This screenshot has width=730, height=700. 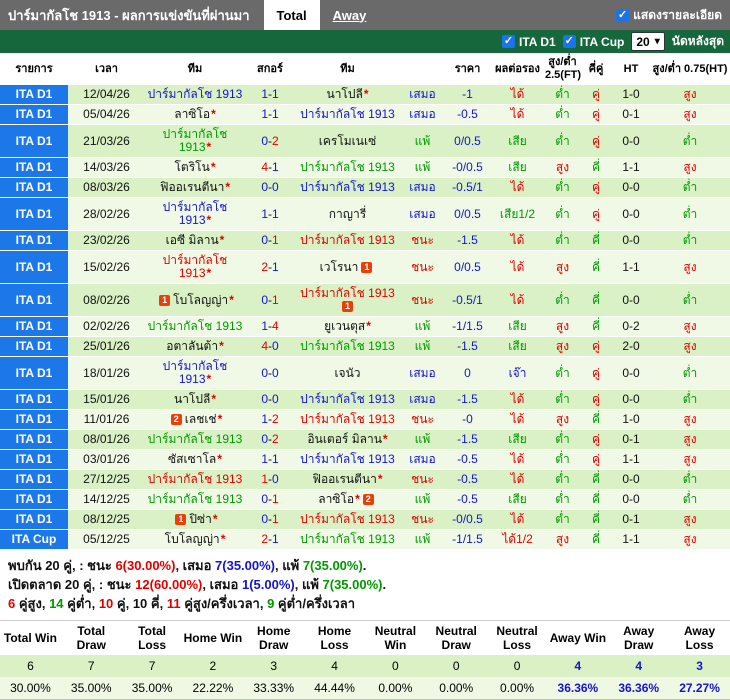 I want to click on filter-ita-cup: ✓ ITA Cup, so click(x=593, y=42).